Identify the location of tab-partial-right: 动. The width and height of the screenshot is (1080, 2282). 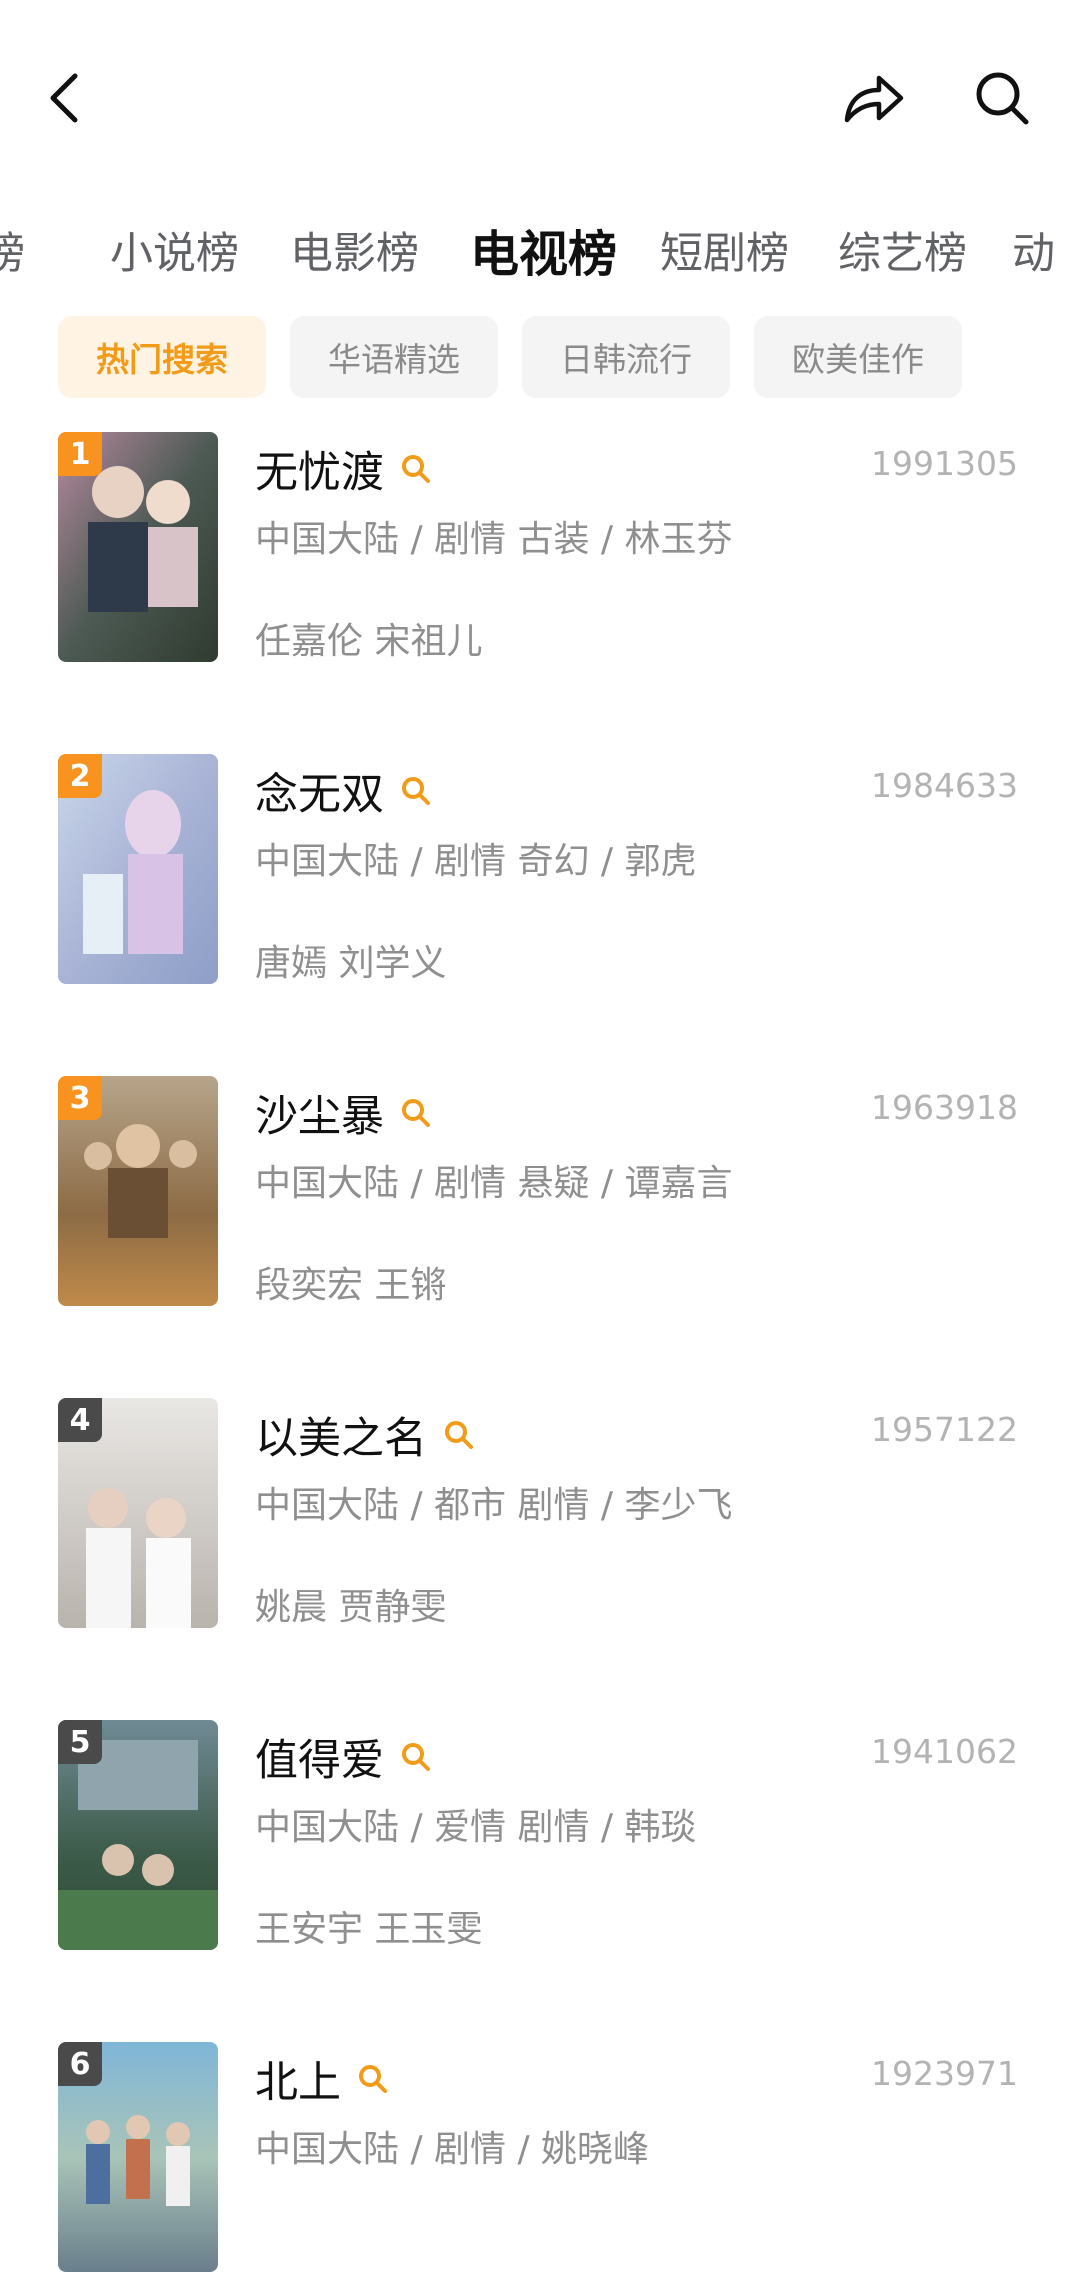
(1033, 250).